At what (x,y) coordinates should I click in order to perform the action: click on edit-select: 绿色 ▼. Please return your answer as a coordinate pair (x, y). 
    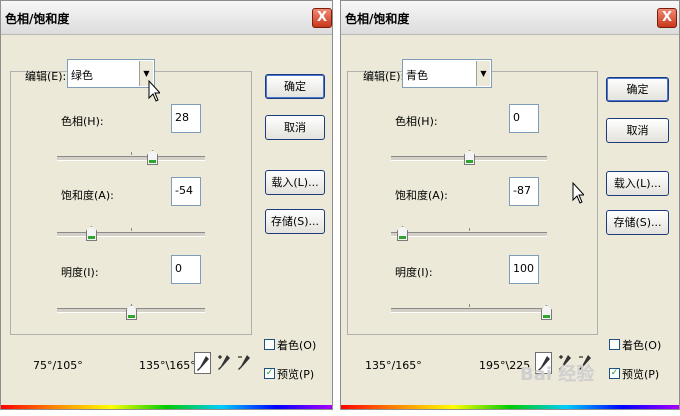
    Looking at the image, I should click on (111, 73).